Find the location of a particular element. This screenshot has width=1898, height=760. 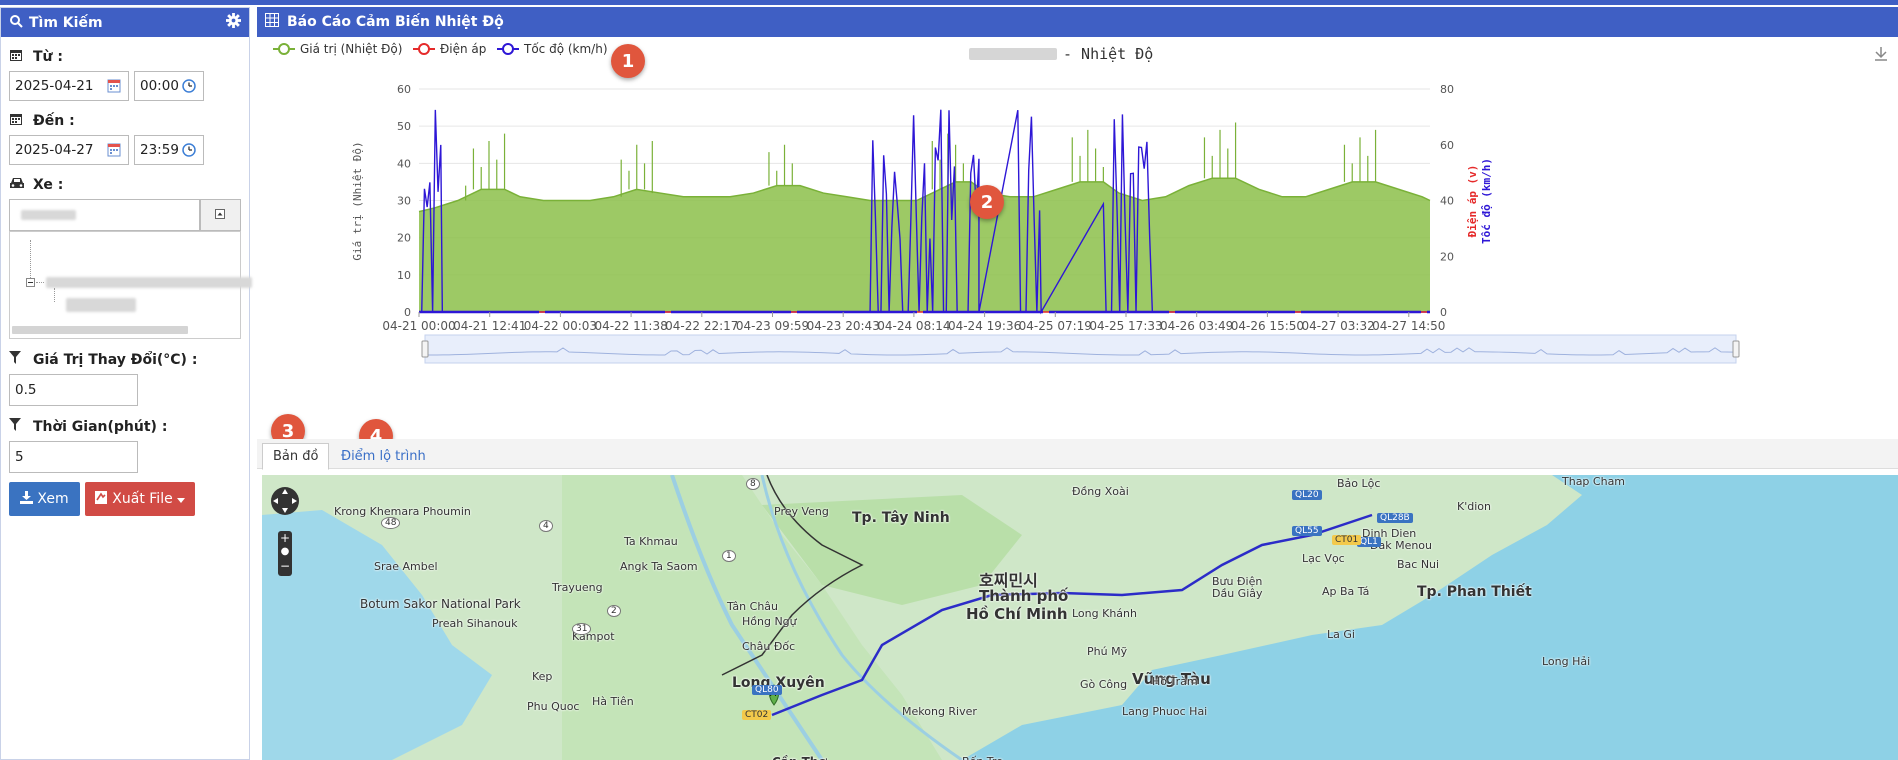

change-label: Giá Trị Thay Đổi(°C) : is located at coordinates (115, 360).